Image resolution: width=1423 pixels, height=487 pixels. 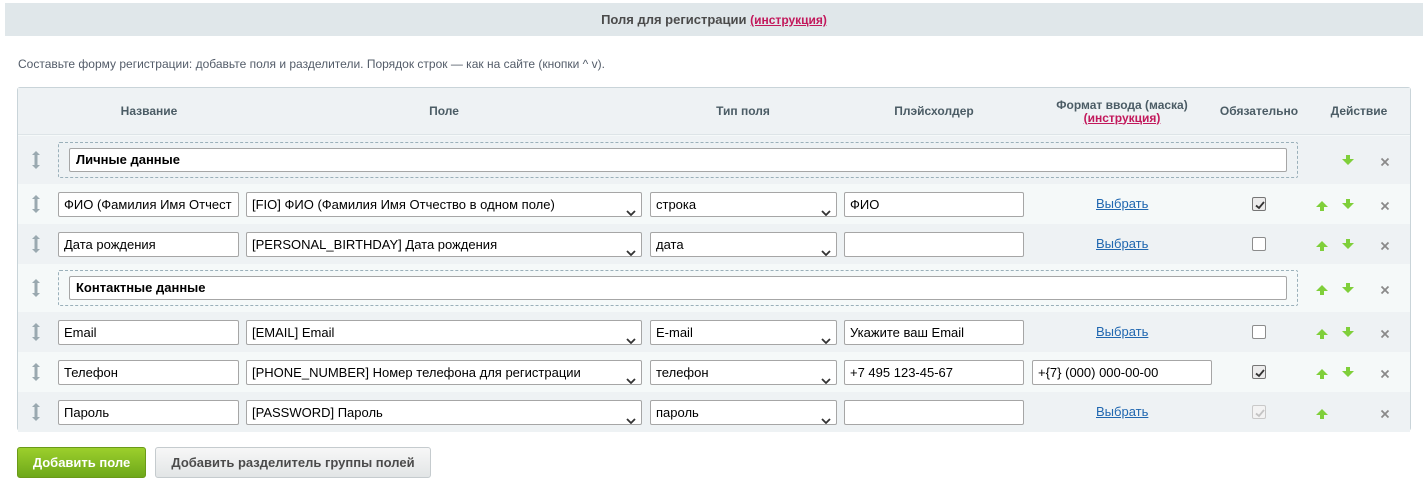 What do you see at coordinates (1122, 104) in the screenshot?
I see `col-mask-label: Формат ввода (маска)` at bounding box center [1122, 104].